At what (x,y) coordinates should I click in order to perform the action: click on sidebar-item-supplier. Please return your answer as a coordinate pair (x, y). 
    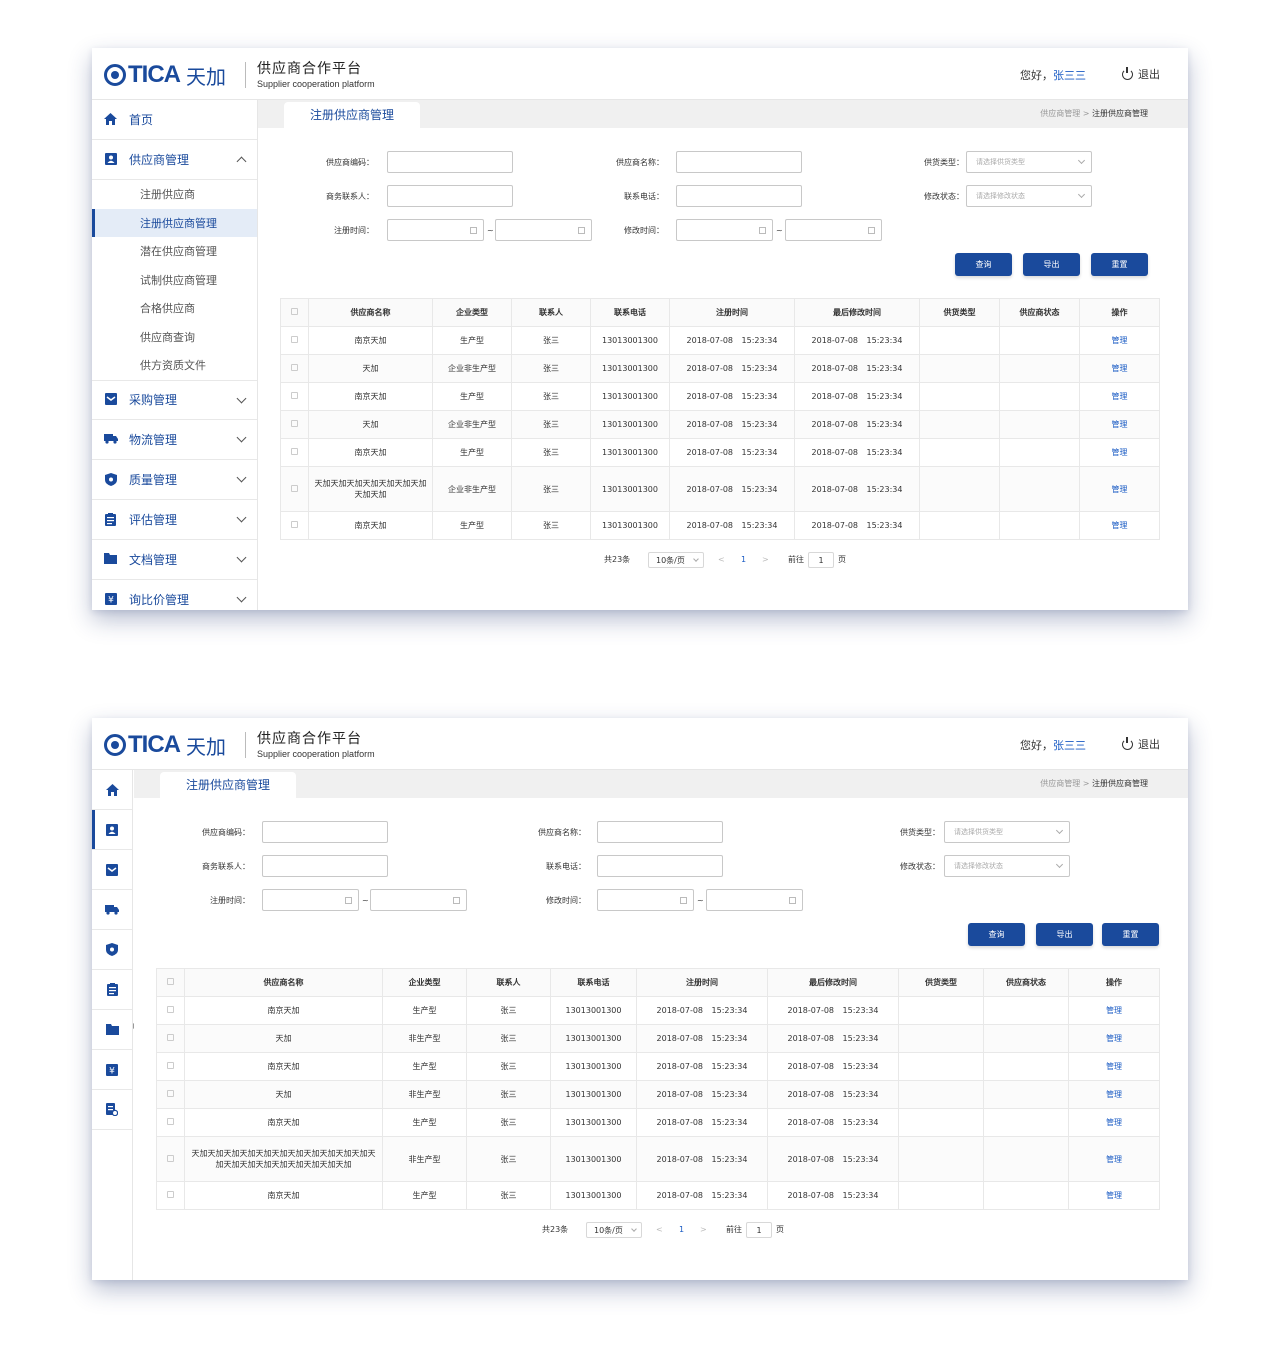
    Looking at the image, I should click on (112, 830).